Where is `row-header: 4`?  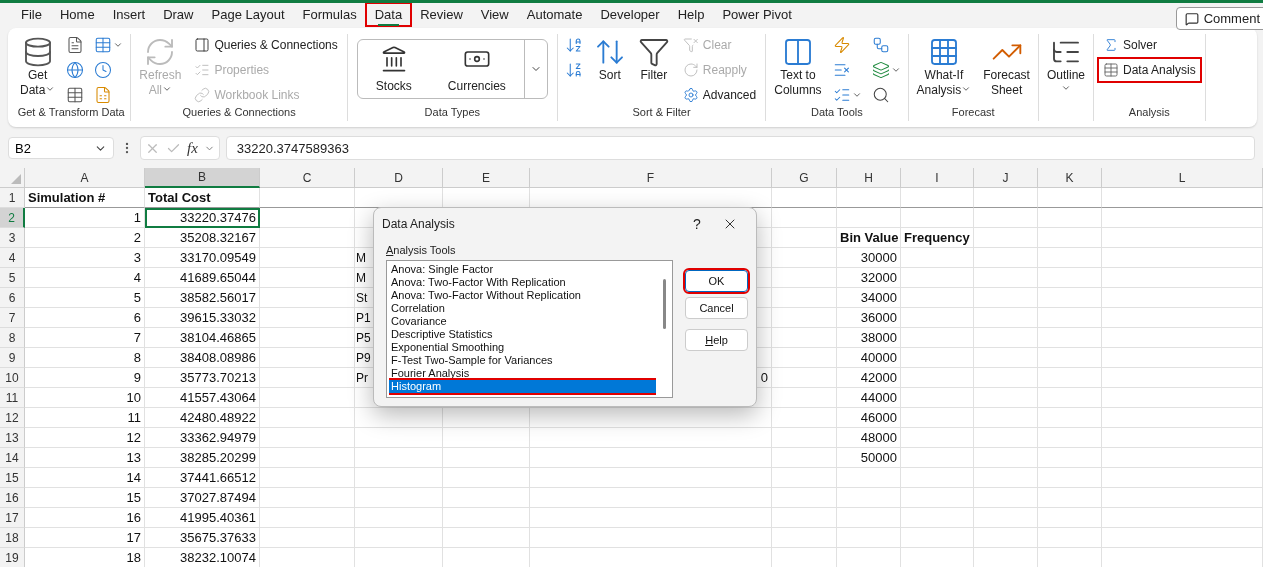
row-header: 4 is located at coordinates (12, 258).